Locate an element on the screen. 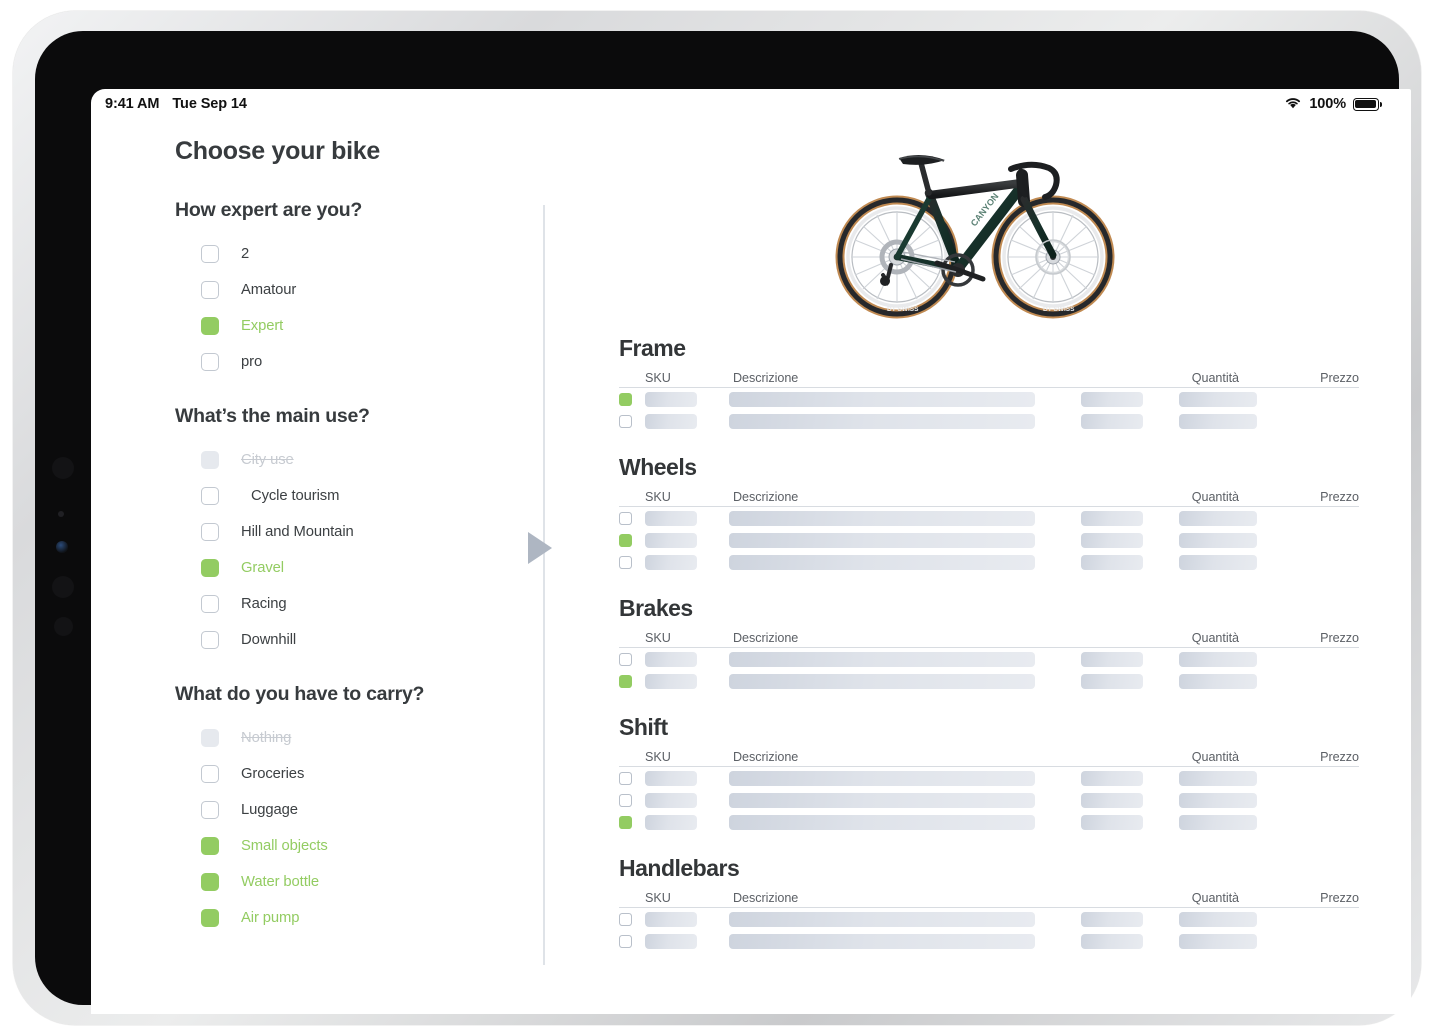 The width and height of the screenshot is (1434, 1036). section-title: Wheels is located at coordinates (658, 467).